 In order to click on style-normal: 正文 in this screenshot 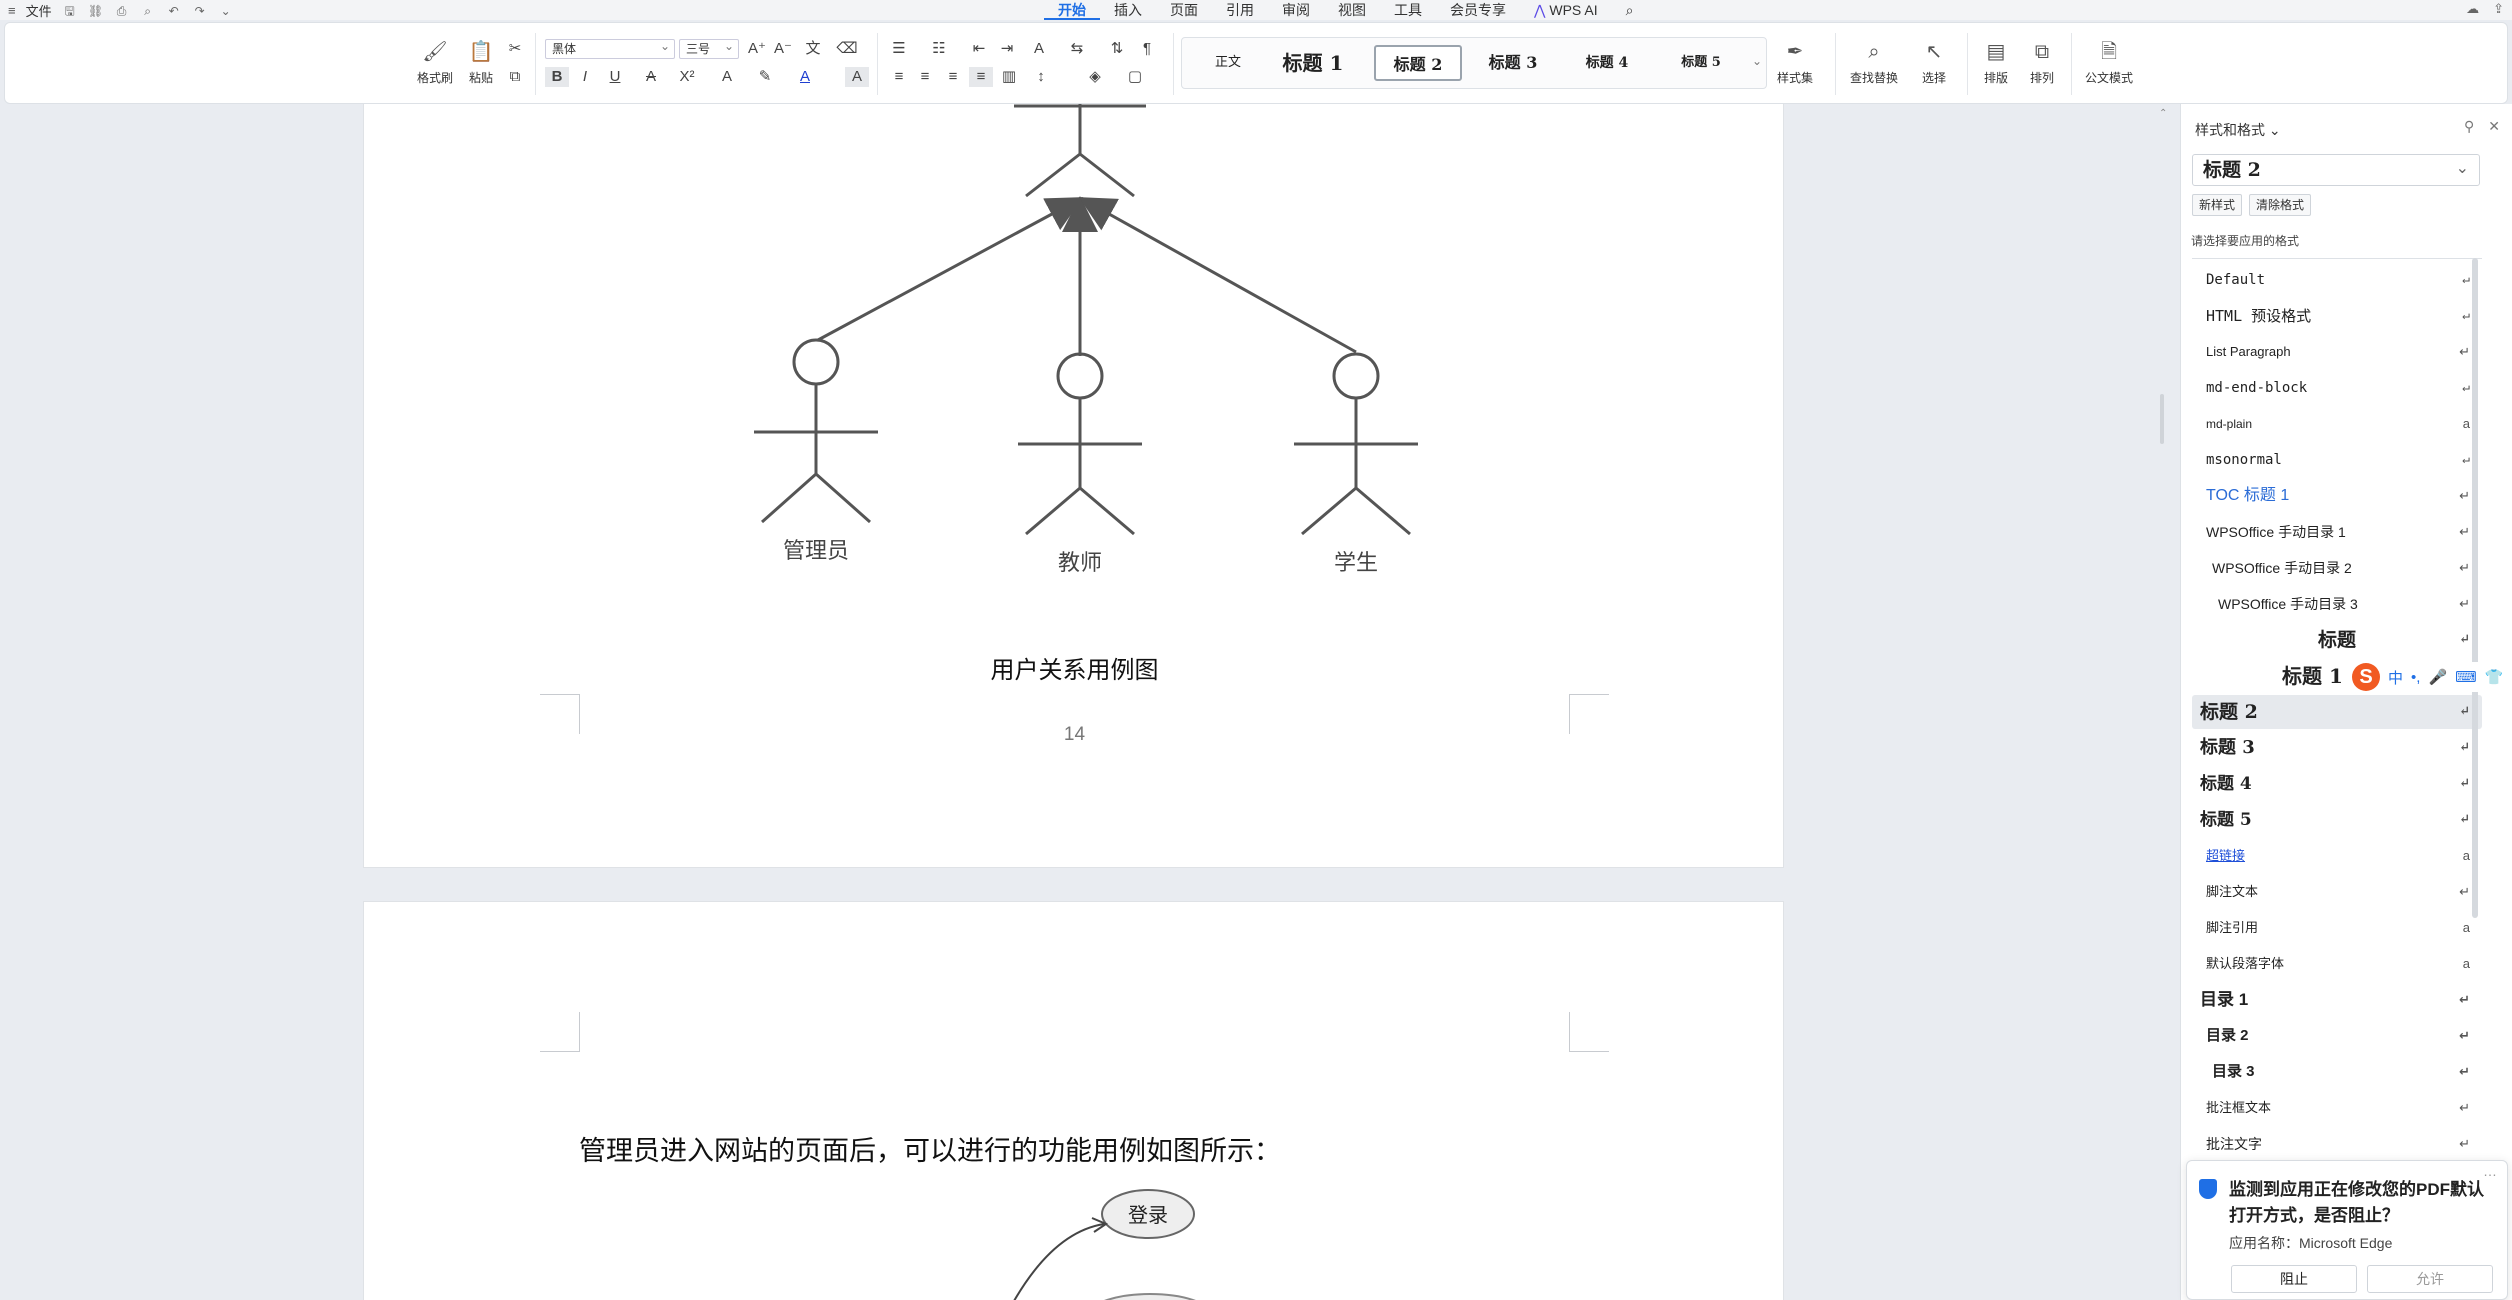, I will do `click(1228, 63)`.